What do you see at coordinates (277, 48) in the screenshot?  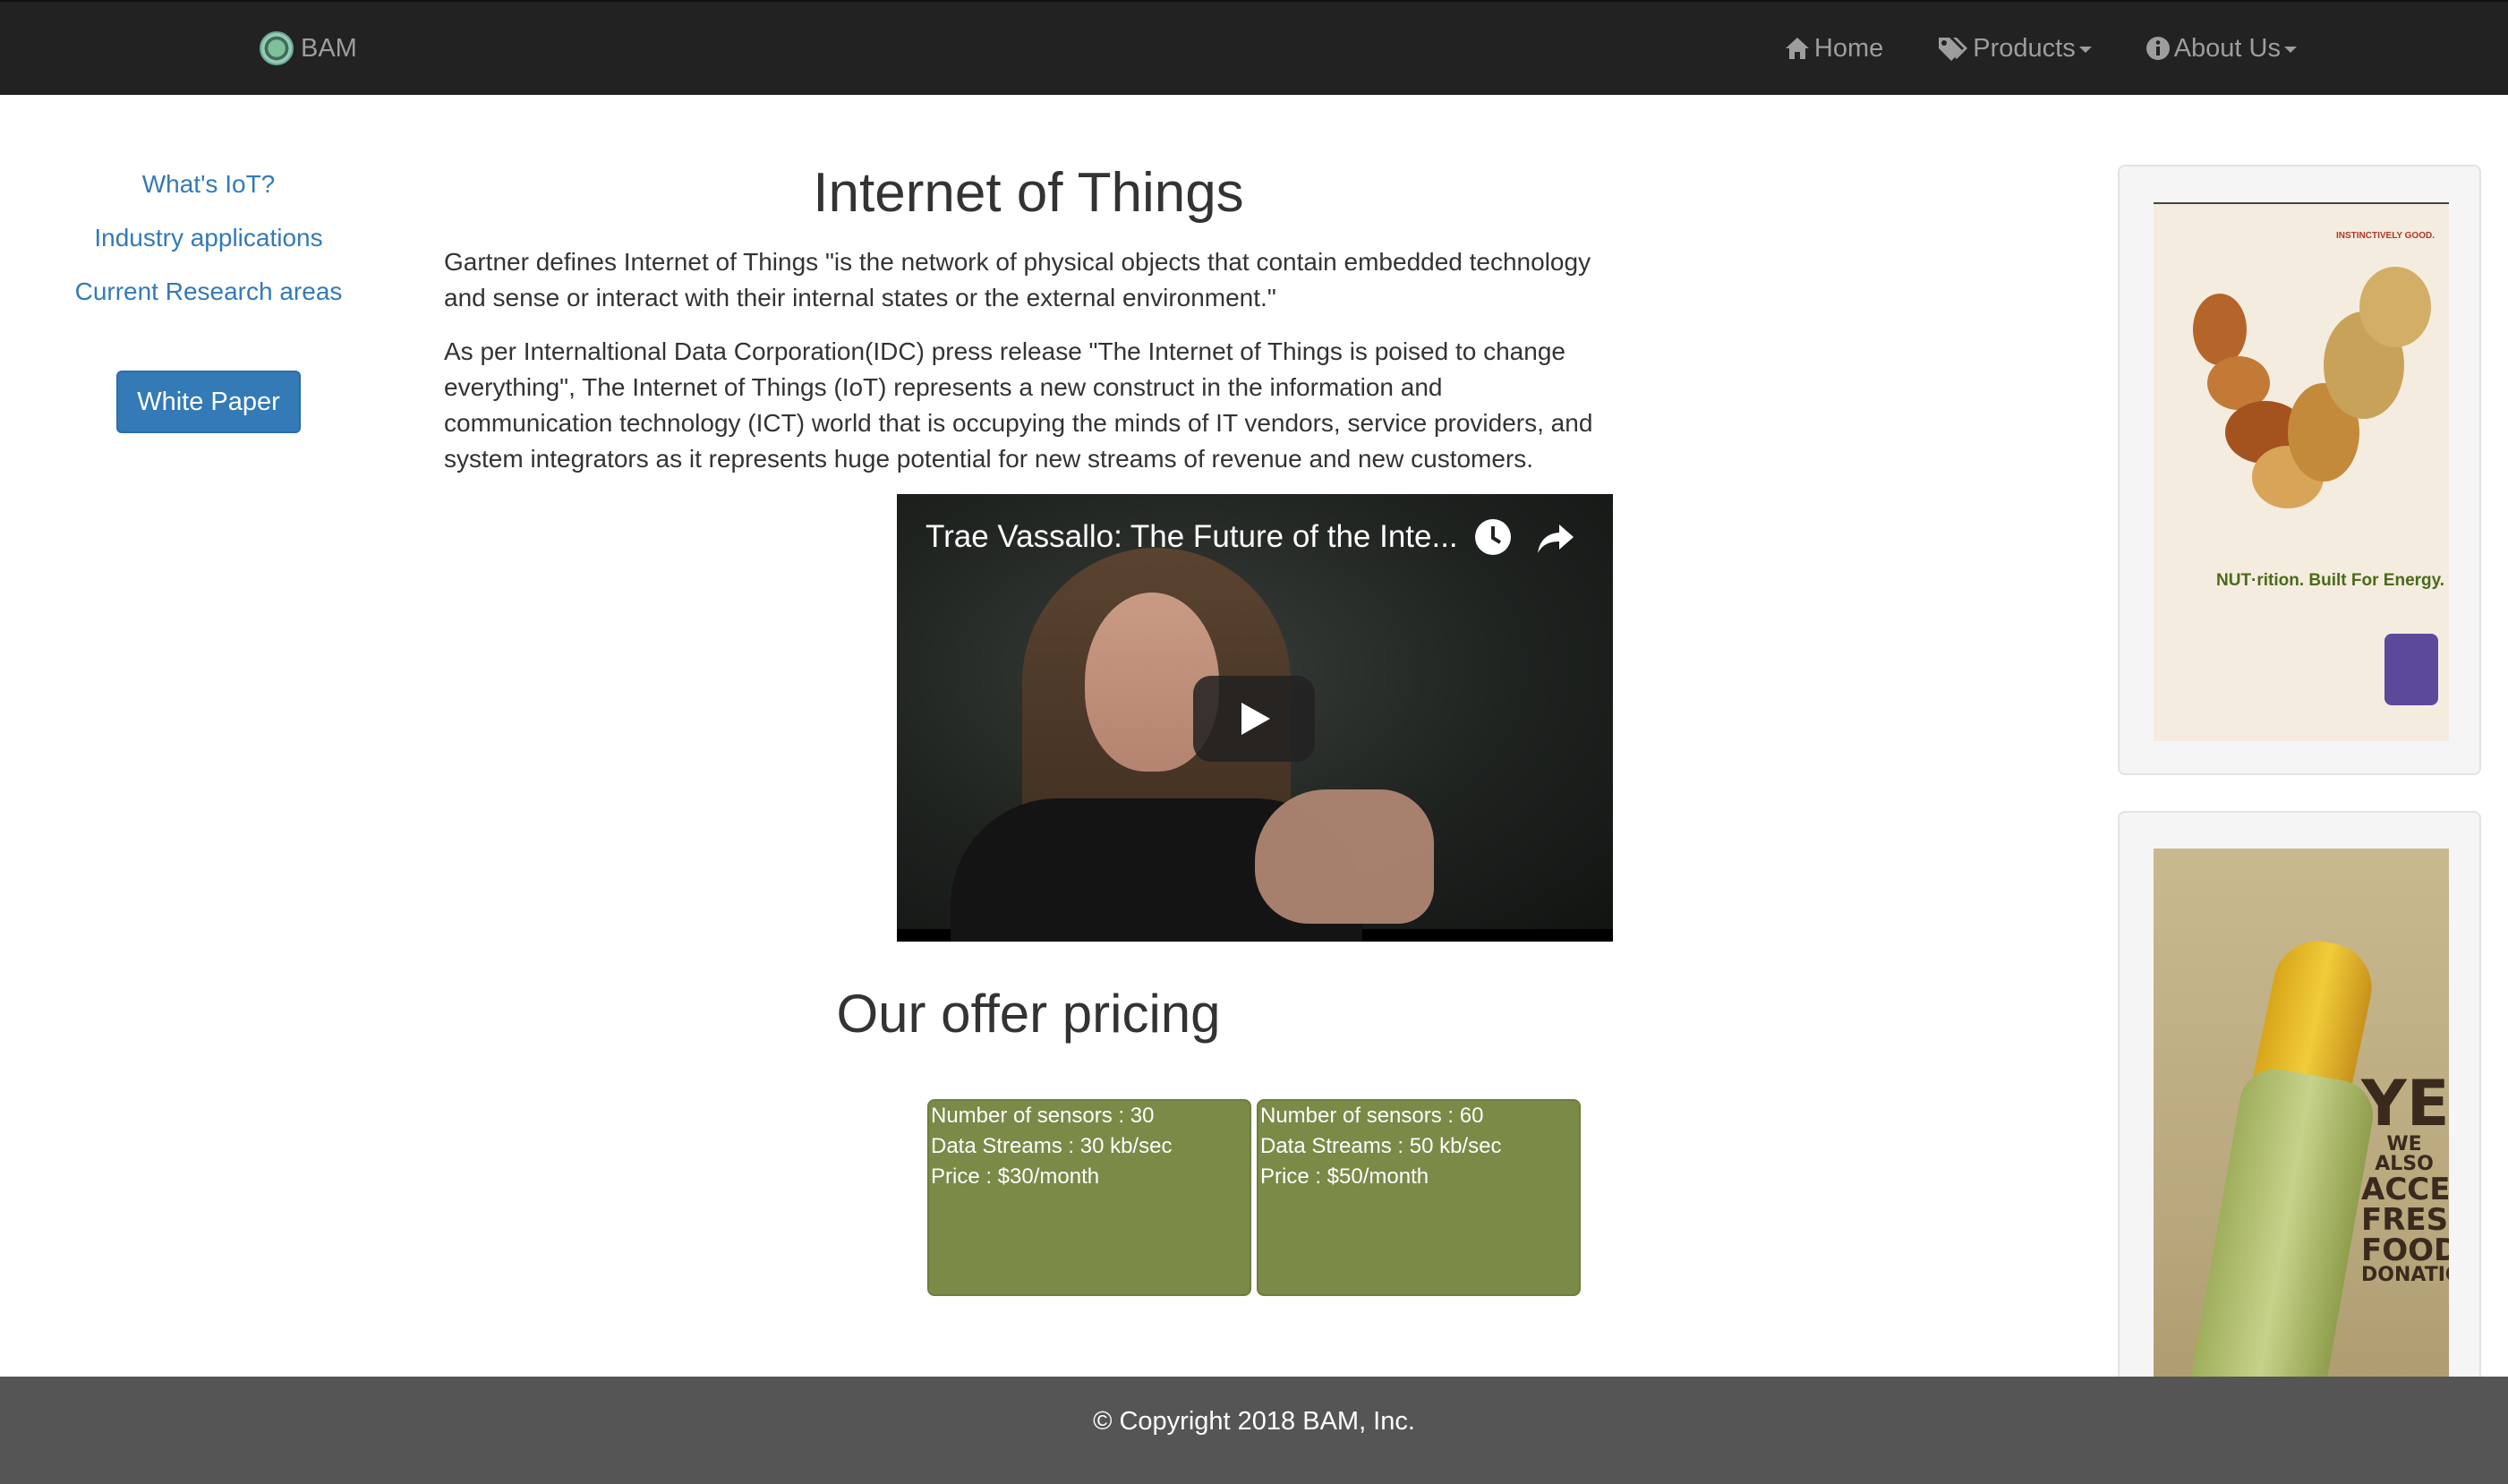 I see `brand-logo-icon` at bounding box center [277, 48].